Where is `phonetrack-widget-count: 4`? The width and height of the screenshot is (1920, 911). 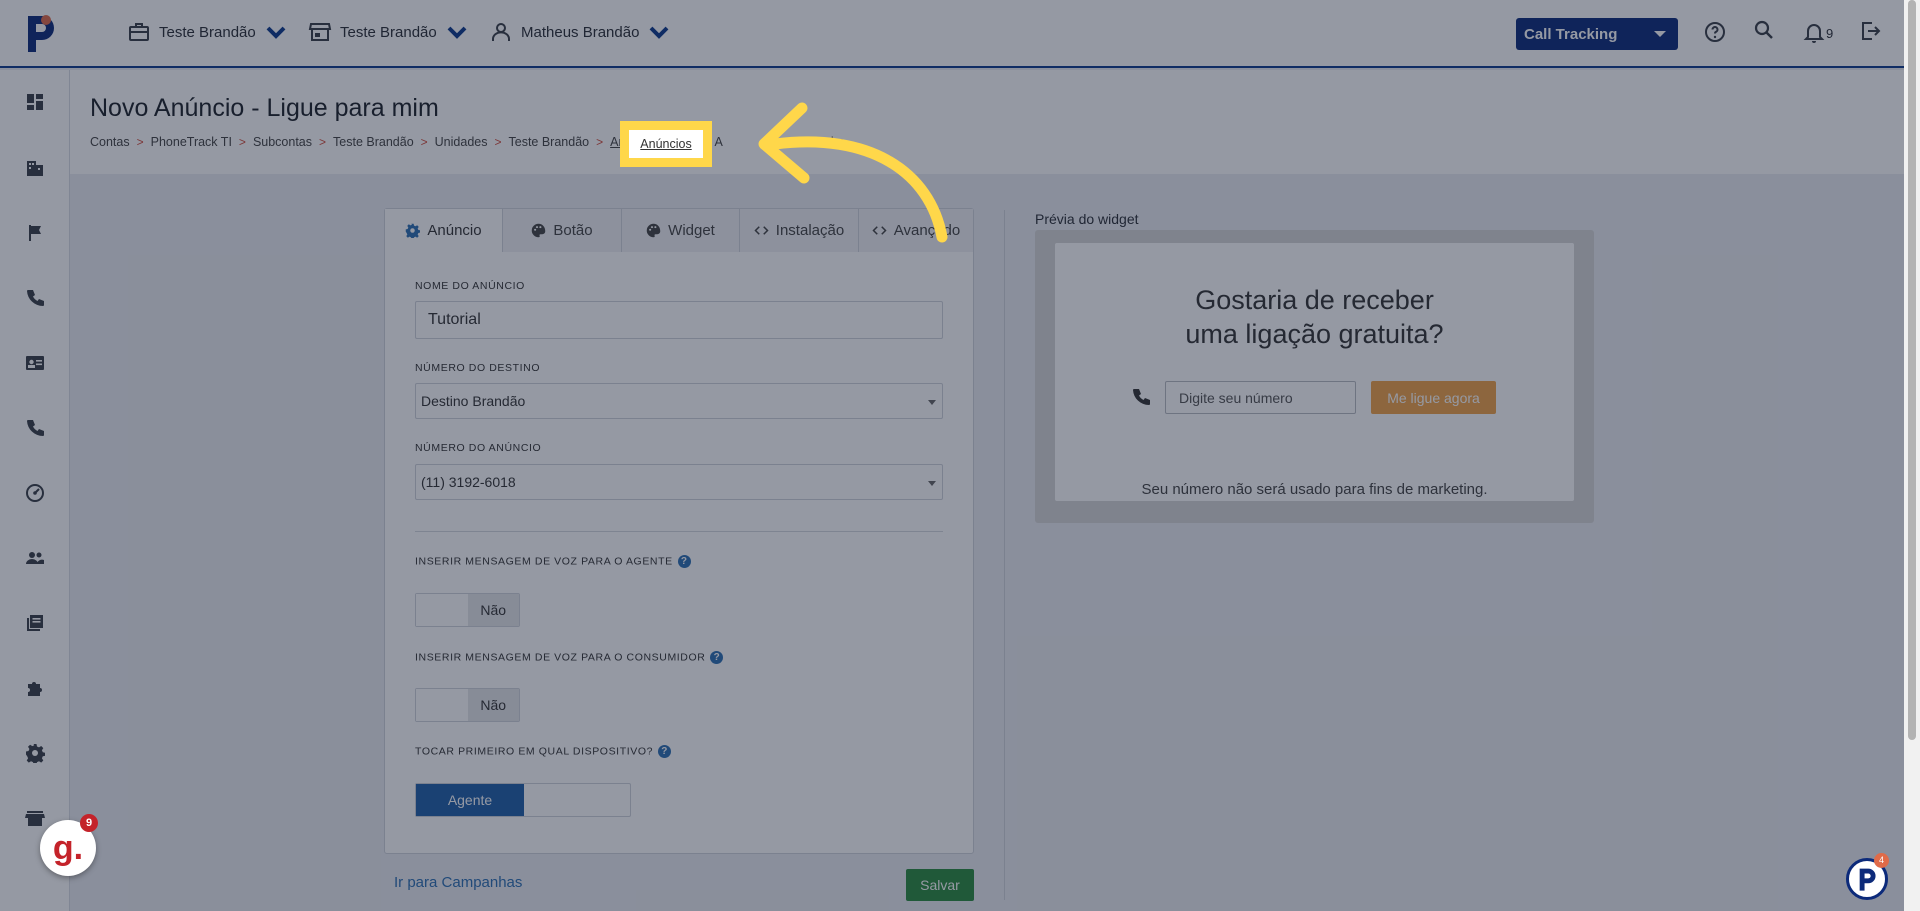 phonetrack-widget-count: 4 is located at coordinates (1881, 860).